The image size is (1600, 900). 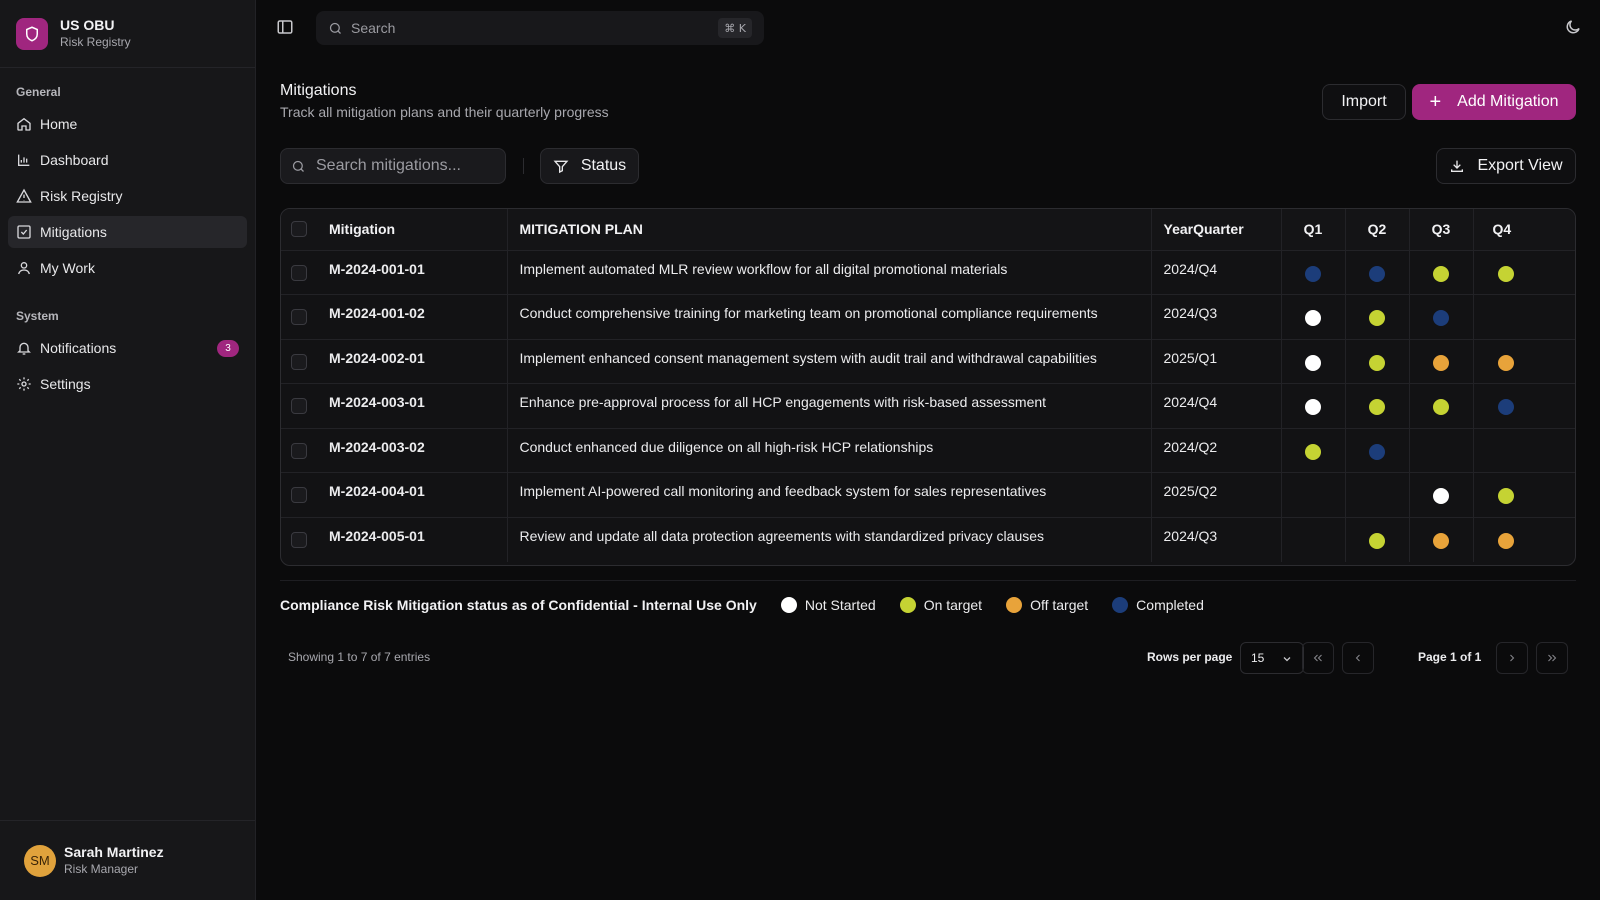 I want to click on user-profile: SM Sarah Martinez Risk Manager, so click(x=127, y=860).